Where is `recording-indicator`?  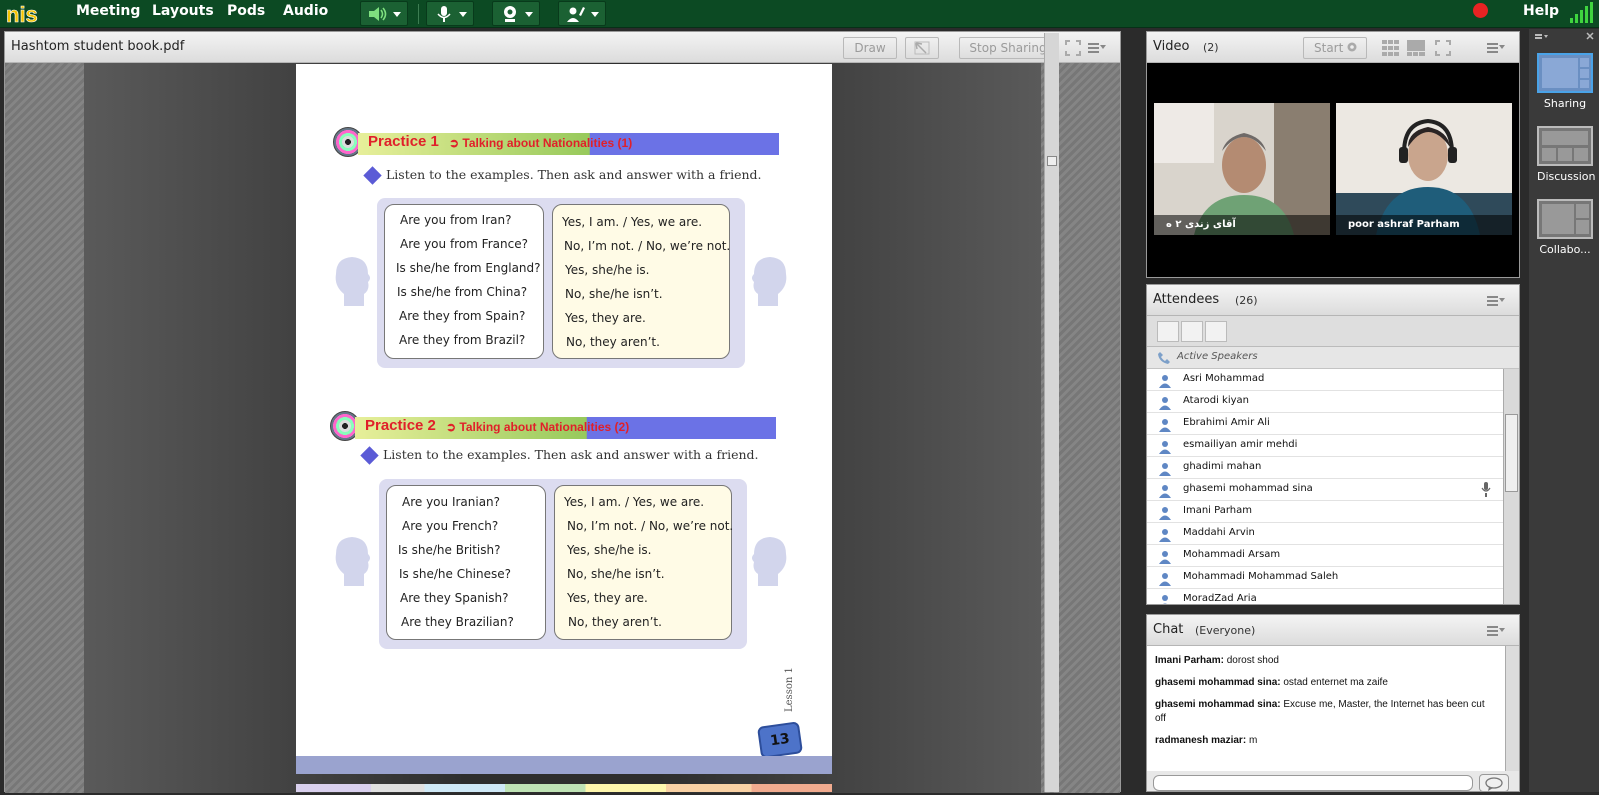
recording-indicator is located at coordinates (1480, 10).